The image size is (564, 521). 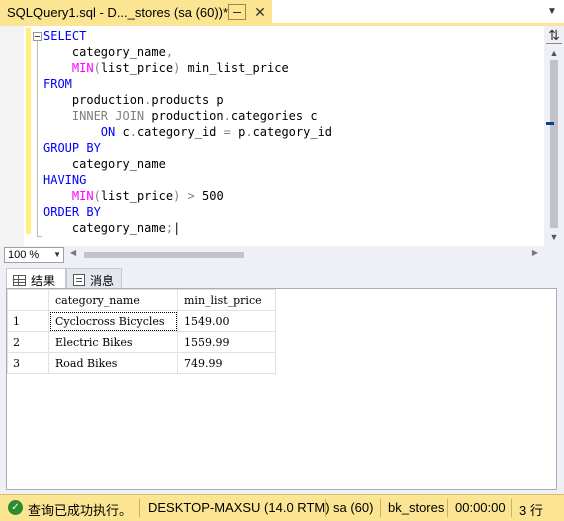 I want to click on code-line: FROM, so click(x=57, y=84).